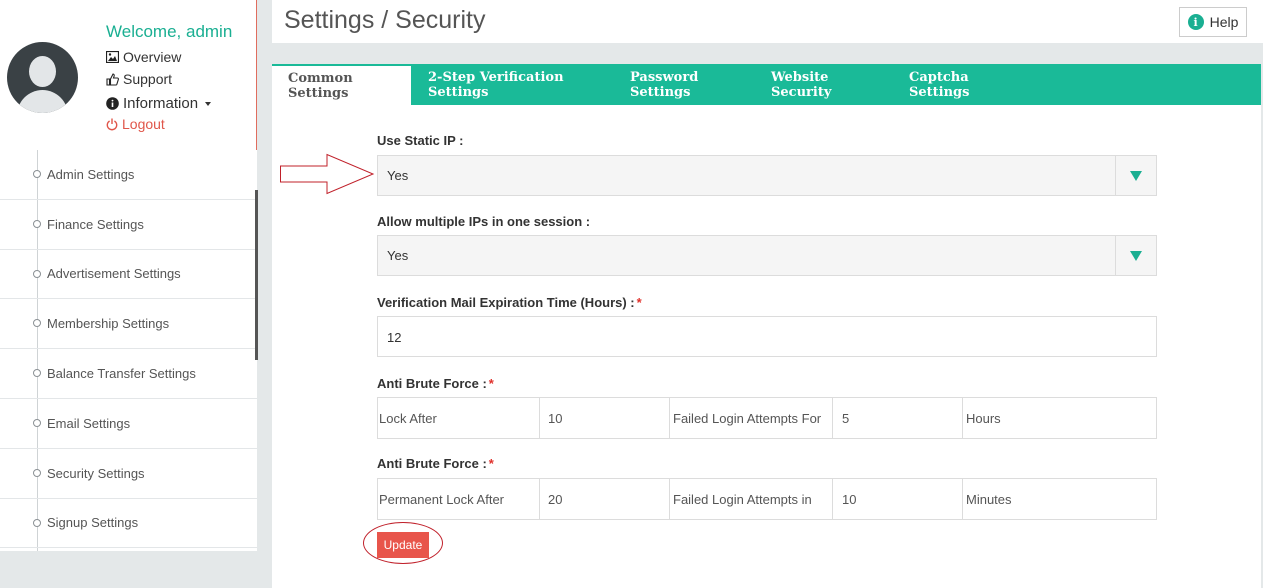 This screenshot has width=1263, height=588. I want to click on info-icon: i, so click(1195, 22).